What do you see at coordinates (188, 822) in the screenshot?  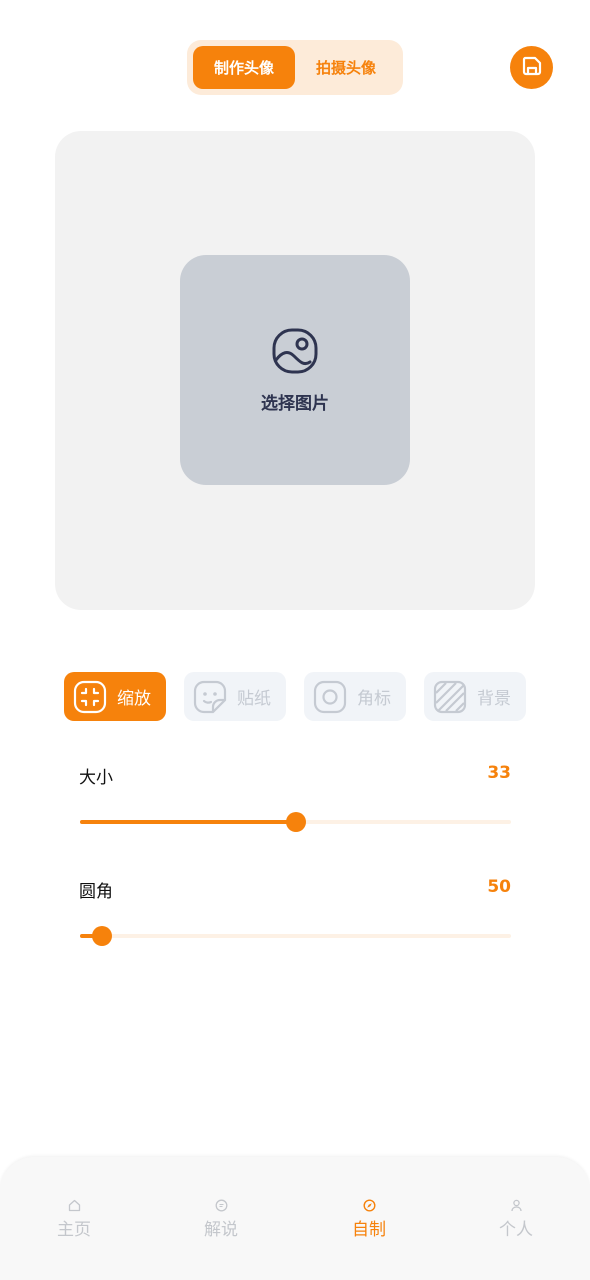 I see `size-slider-fill` at bounding box center [188, 822].